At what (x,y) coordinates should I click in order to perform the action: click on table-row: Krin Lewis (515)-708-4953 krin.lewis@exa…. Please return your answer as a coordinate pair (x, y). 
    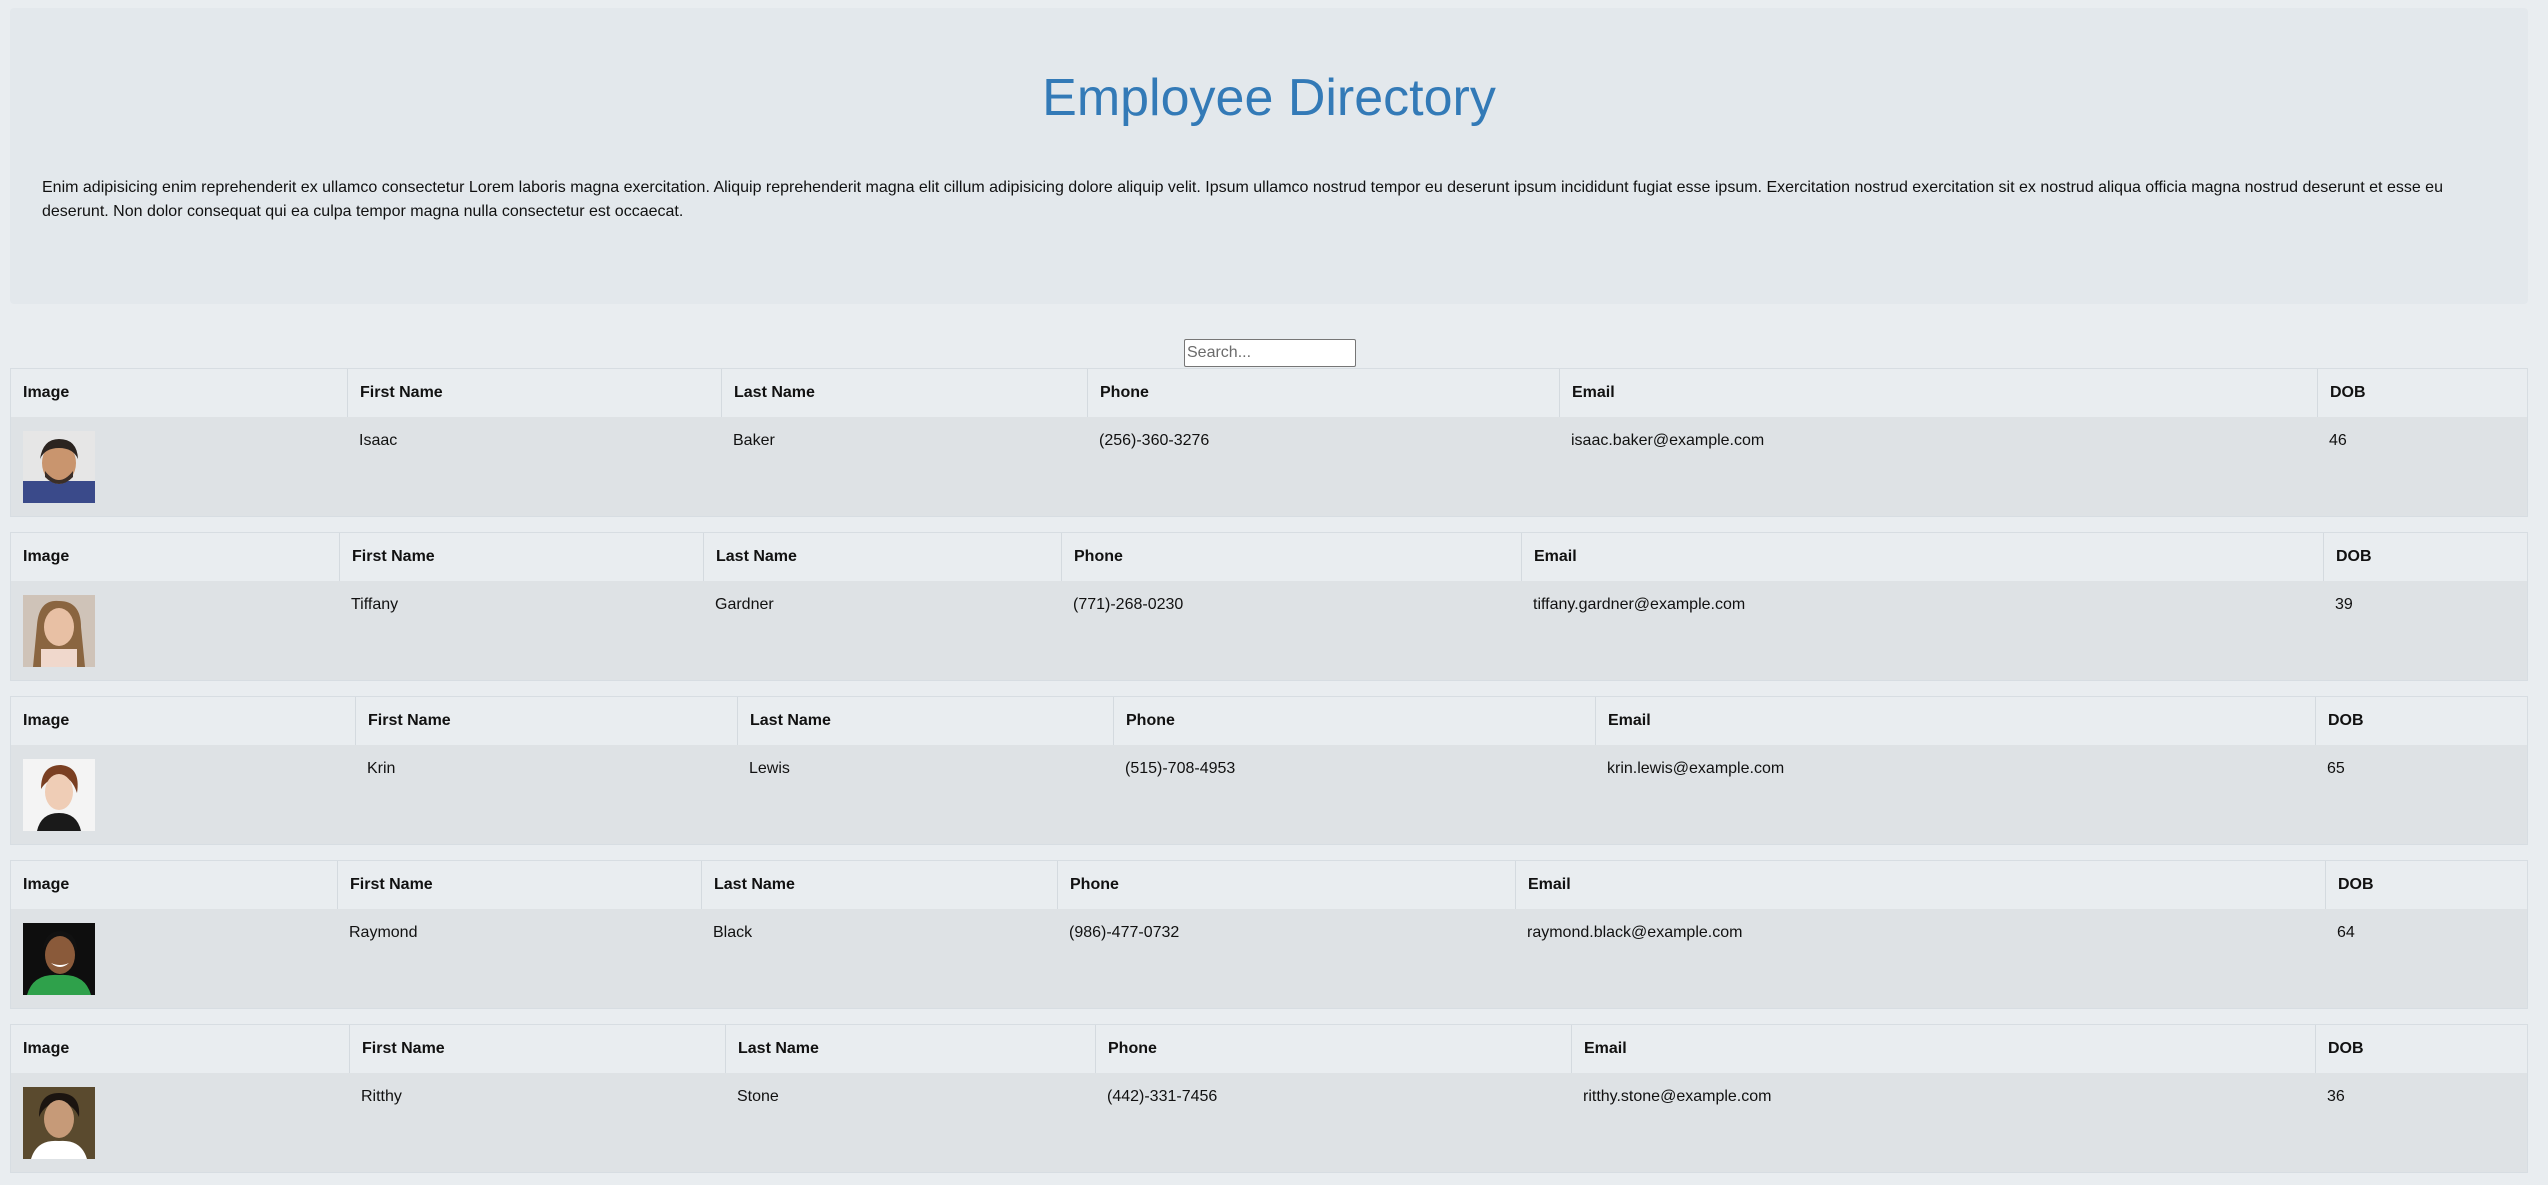
    Looking at the image, I should click on (1269, 794).